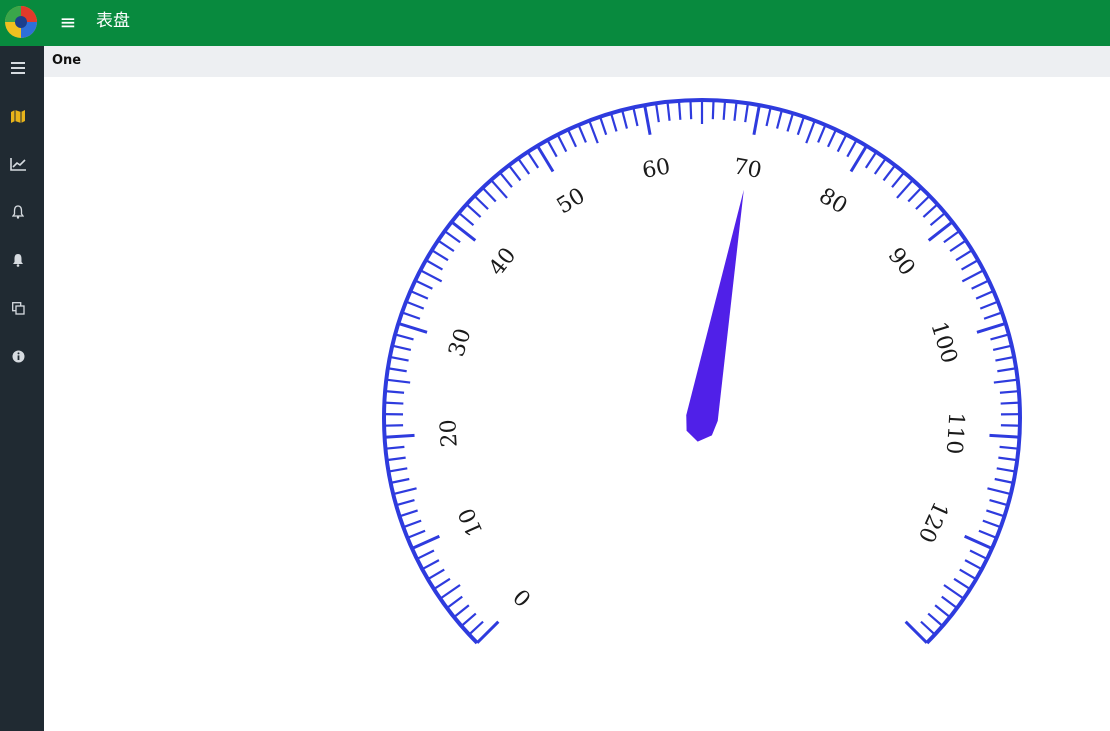 Image resolution: width=1110 pixels, height=731 pixels. I want to click on gauge-tick-label: 100, so click(943, 343).